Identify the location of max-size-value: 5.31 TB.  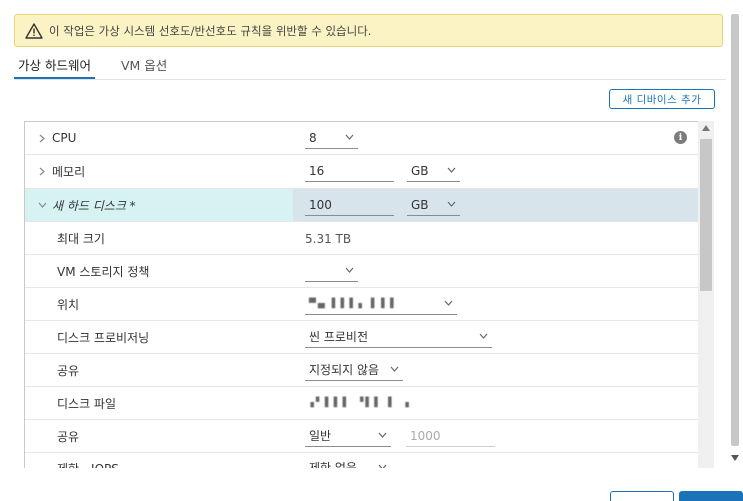
(328, 239).